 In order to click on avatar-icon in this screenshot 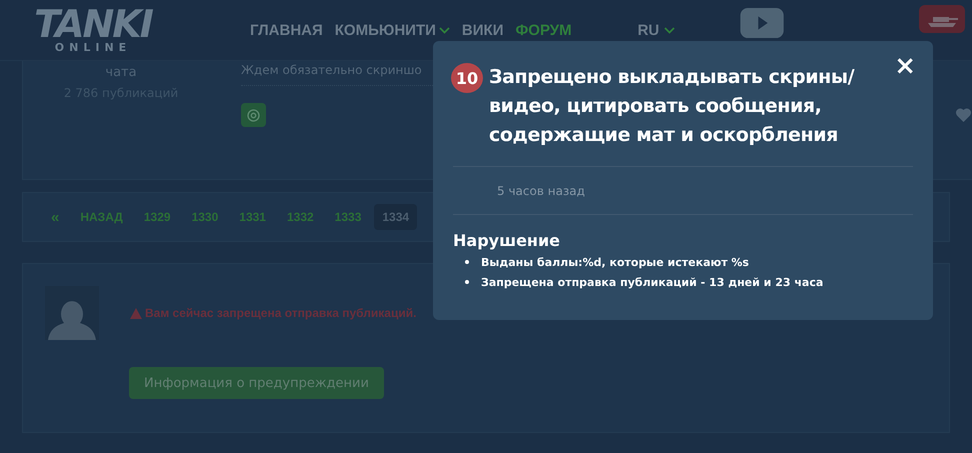, I will do `click(72, 313)`.